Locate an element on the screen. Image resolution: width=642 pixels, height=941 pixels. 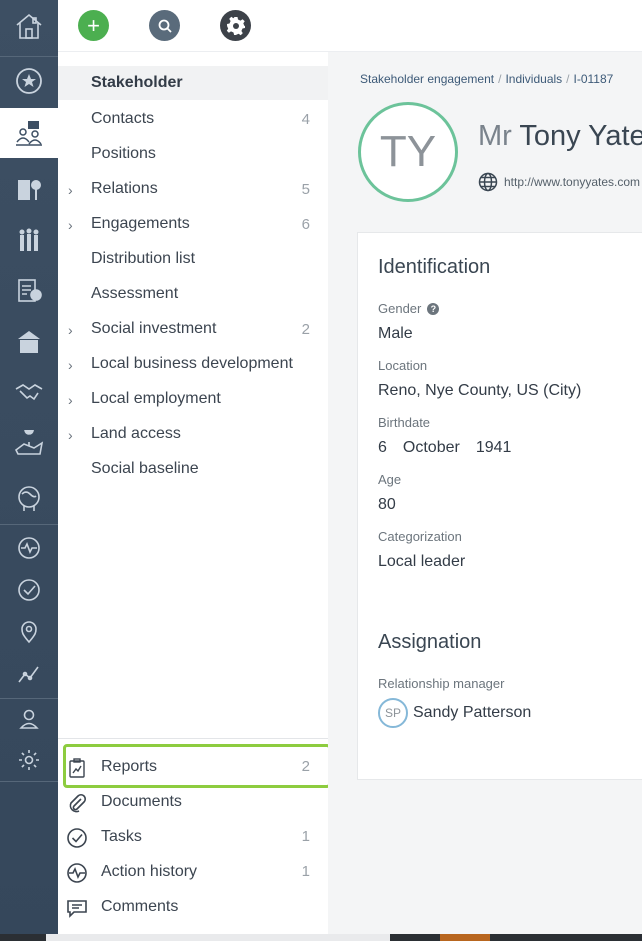
communities-icon is located at coordinates (29, 342).